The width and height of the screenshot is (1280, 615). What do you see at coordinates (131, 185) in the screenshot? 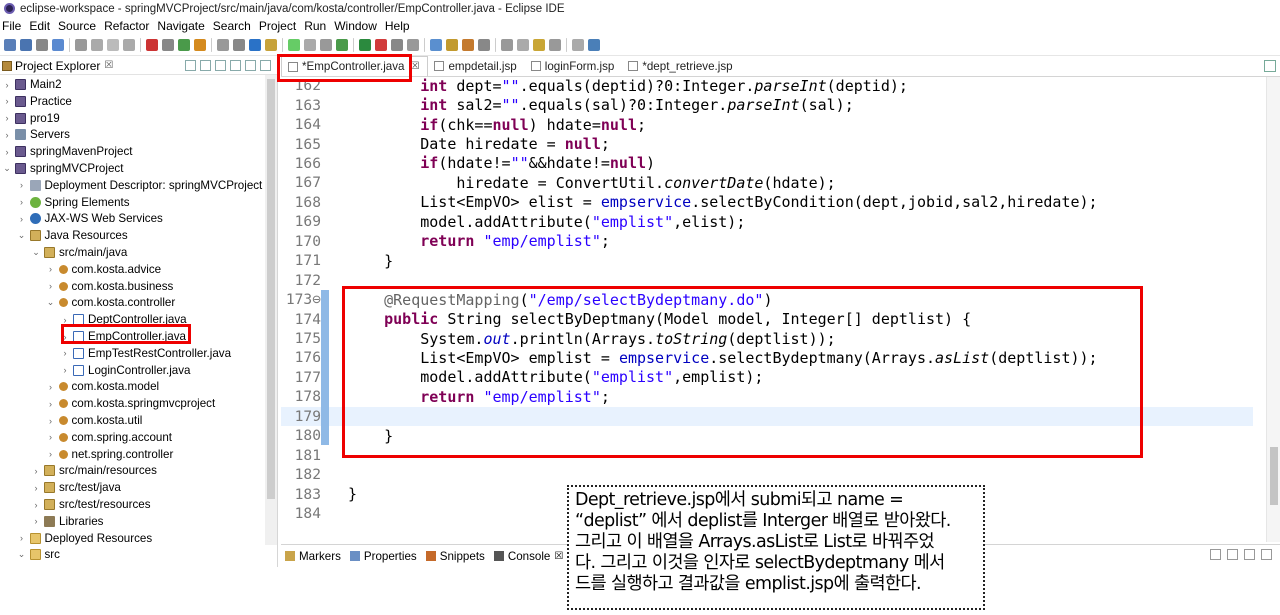
I see `tree-item: › Deployment Descriptor: springMVCProject` at bounding box center [131, 185].